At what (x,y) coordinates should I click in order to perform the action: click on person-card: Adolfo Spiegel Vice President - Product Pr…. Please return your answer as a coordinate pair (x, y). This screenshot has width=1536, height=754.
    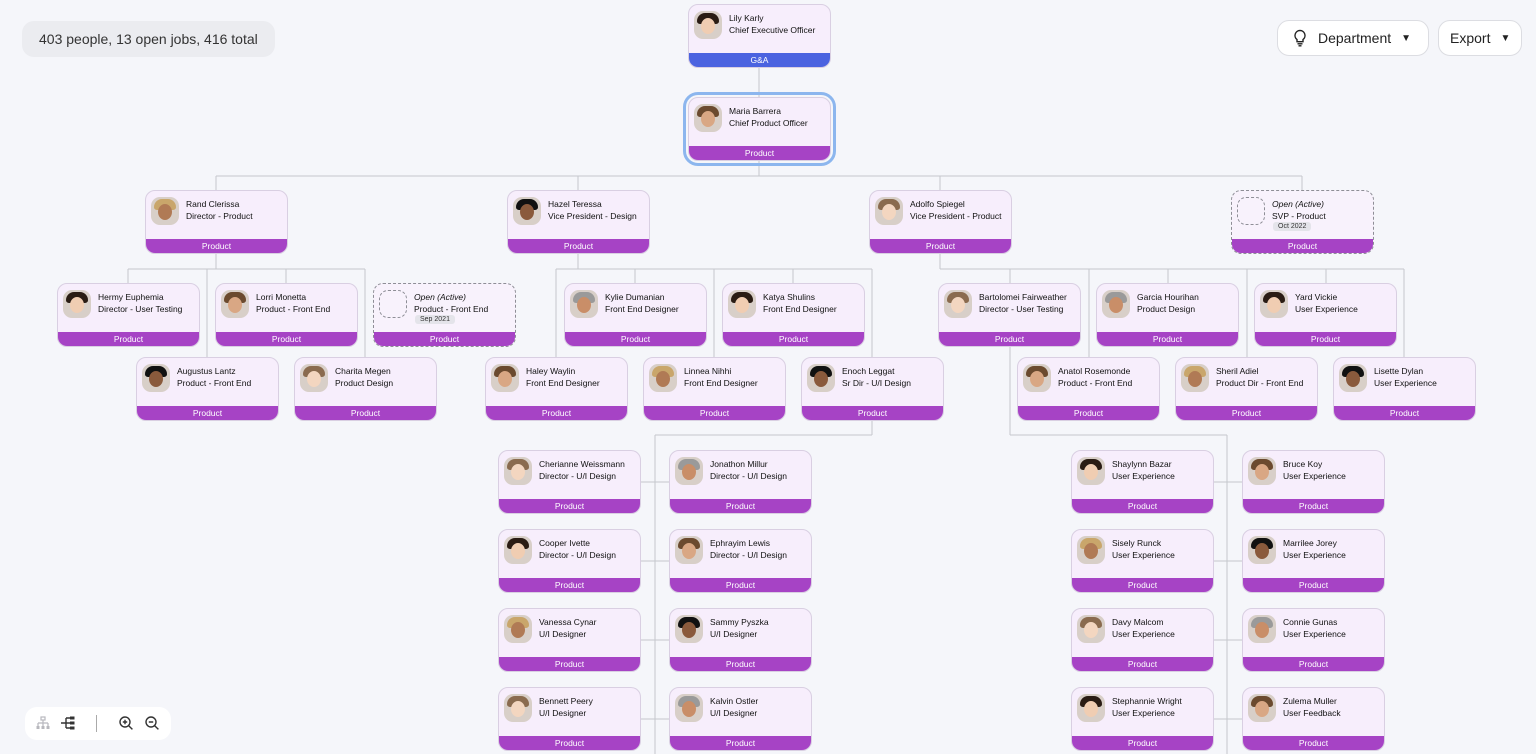
    Looking at the image, I should click on (940, 222).